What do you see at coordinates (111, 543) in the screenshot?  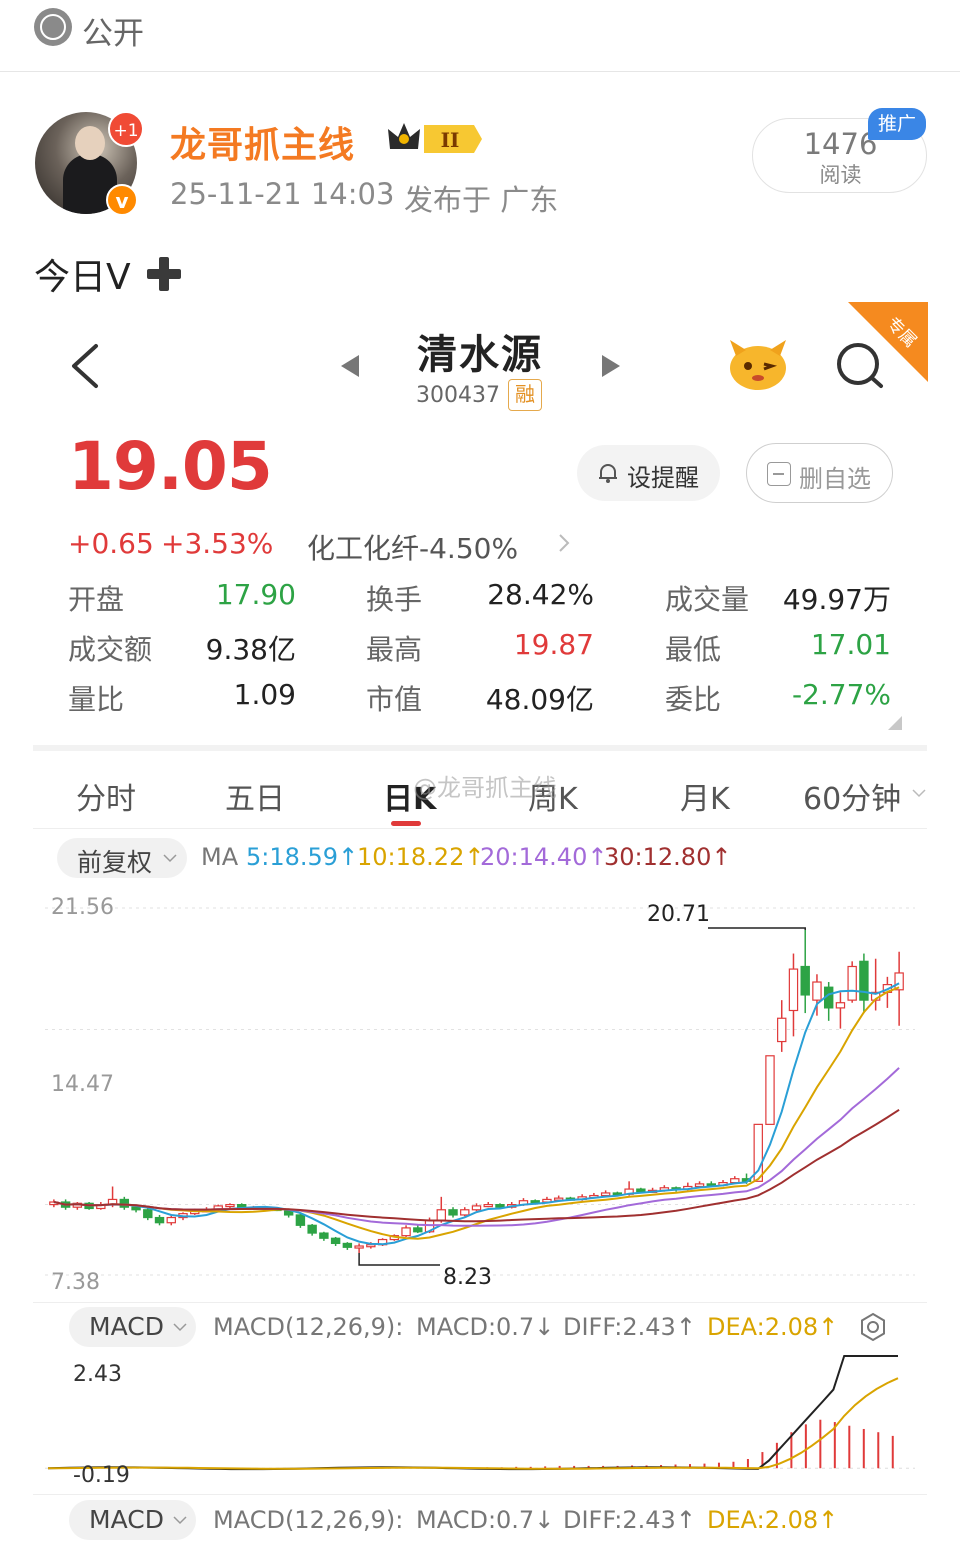 I see `price-change: +0.65` at bounding box center [111, 543].